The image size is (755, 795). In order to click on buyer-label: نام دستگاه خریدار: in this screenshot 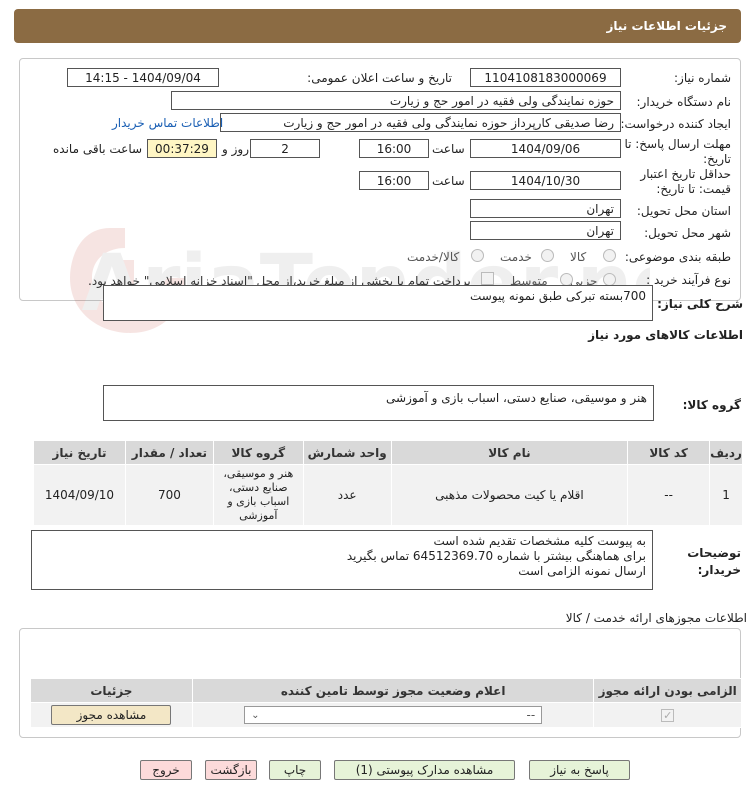, I will do `click(684, 102)`.